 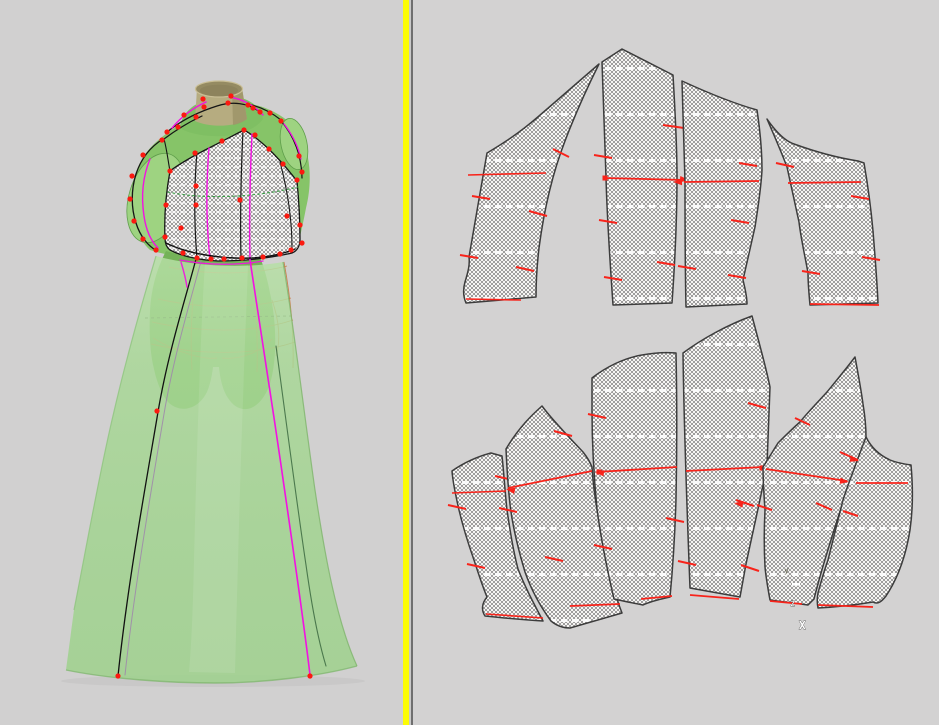 What do you see at coordinates (796, 584) in the screenshot?
I see `axis-tick` at bounding box center [796, 584].